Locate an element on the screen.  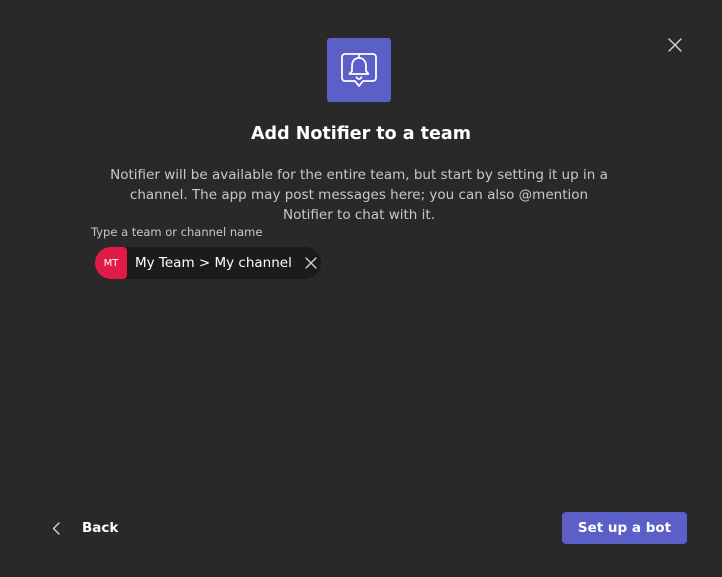
back-label: Back is located at coordinates (100, 528).